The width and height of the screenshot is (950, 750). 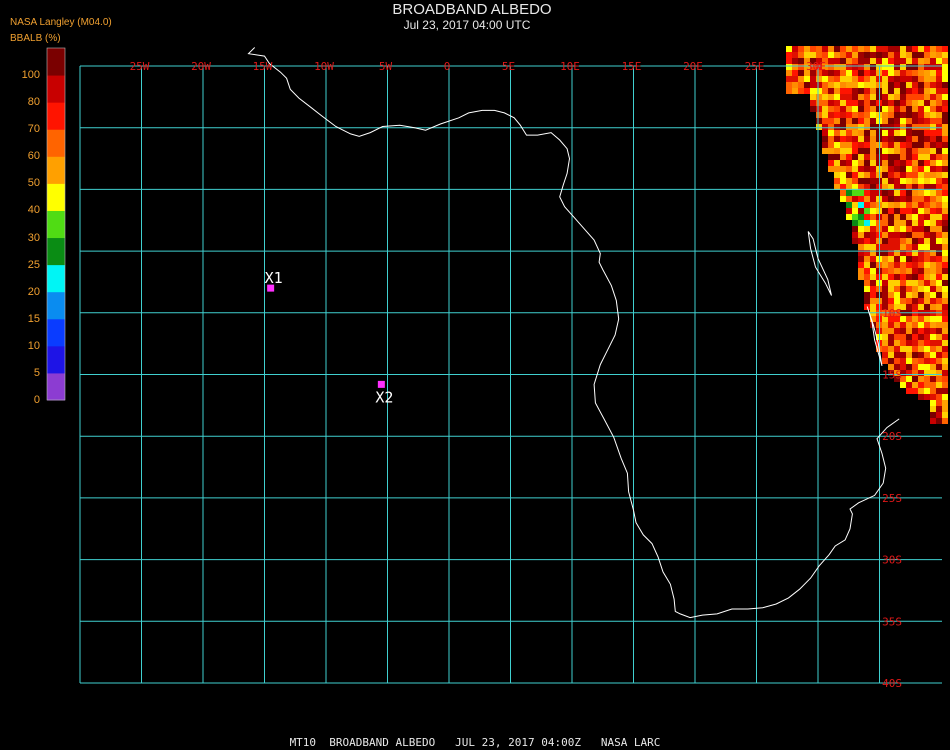 I want to click on lake-outline, so click(x=819, y=263).